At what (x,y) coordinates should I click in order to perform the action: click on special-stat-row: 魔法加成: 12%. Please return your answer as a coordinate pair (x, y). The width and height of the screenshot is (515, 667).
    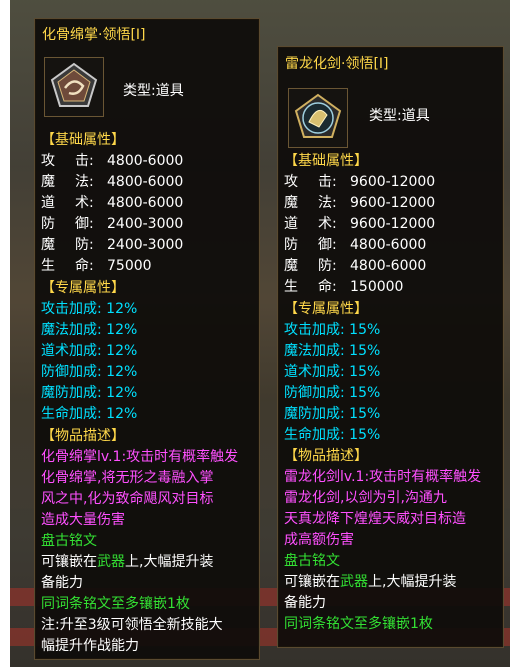
    Looking at the image, I should click on (89, 330).